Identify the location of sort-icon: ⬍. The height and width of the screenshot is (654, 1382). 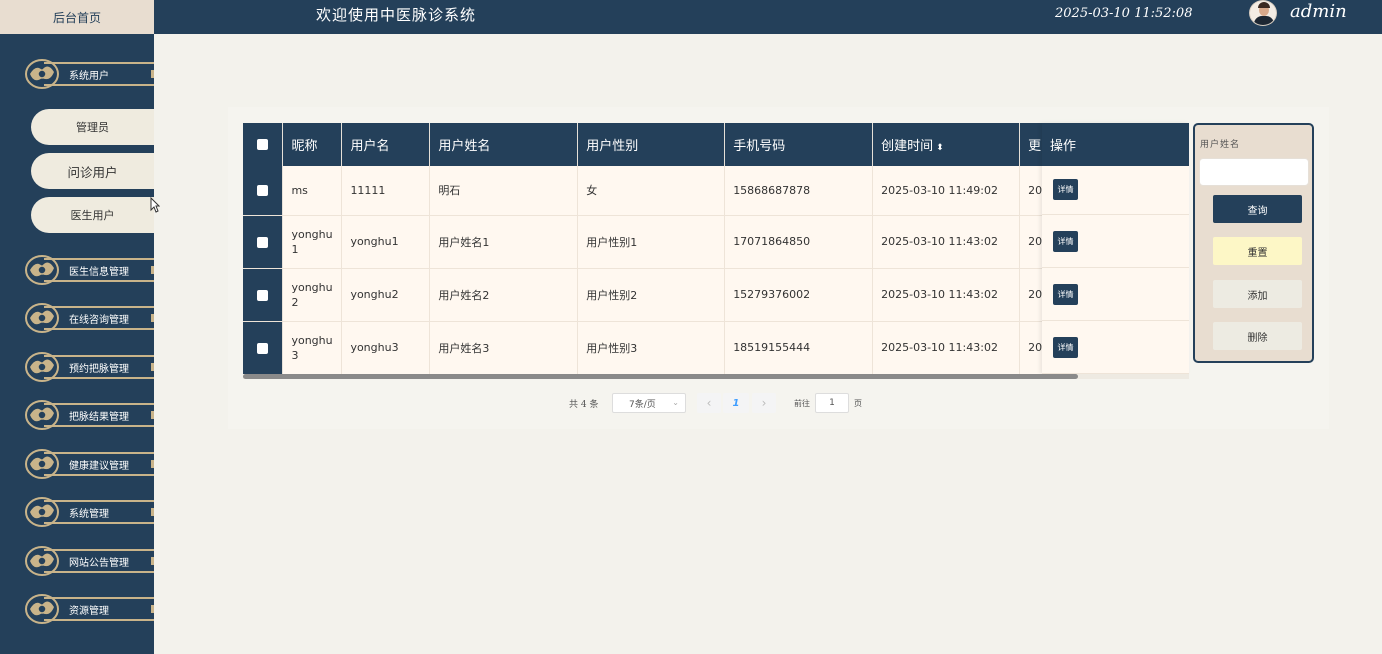
(940, 148).